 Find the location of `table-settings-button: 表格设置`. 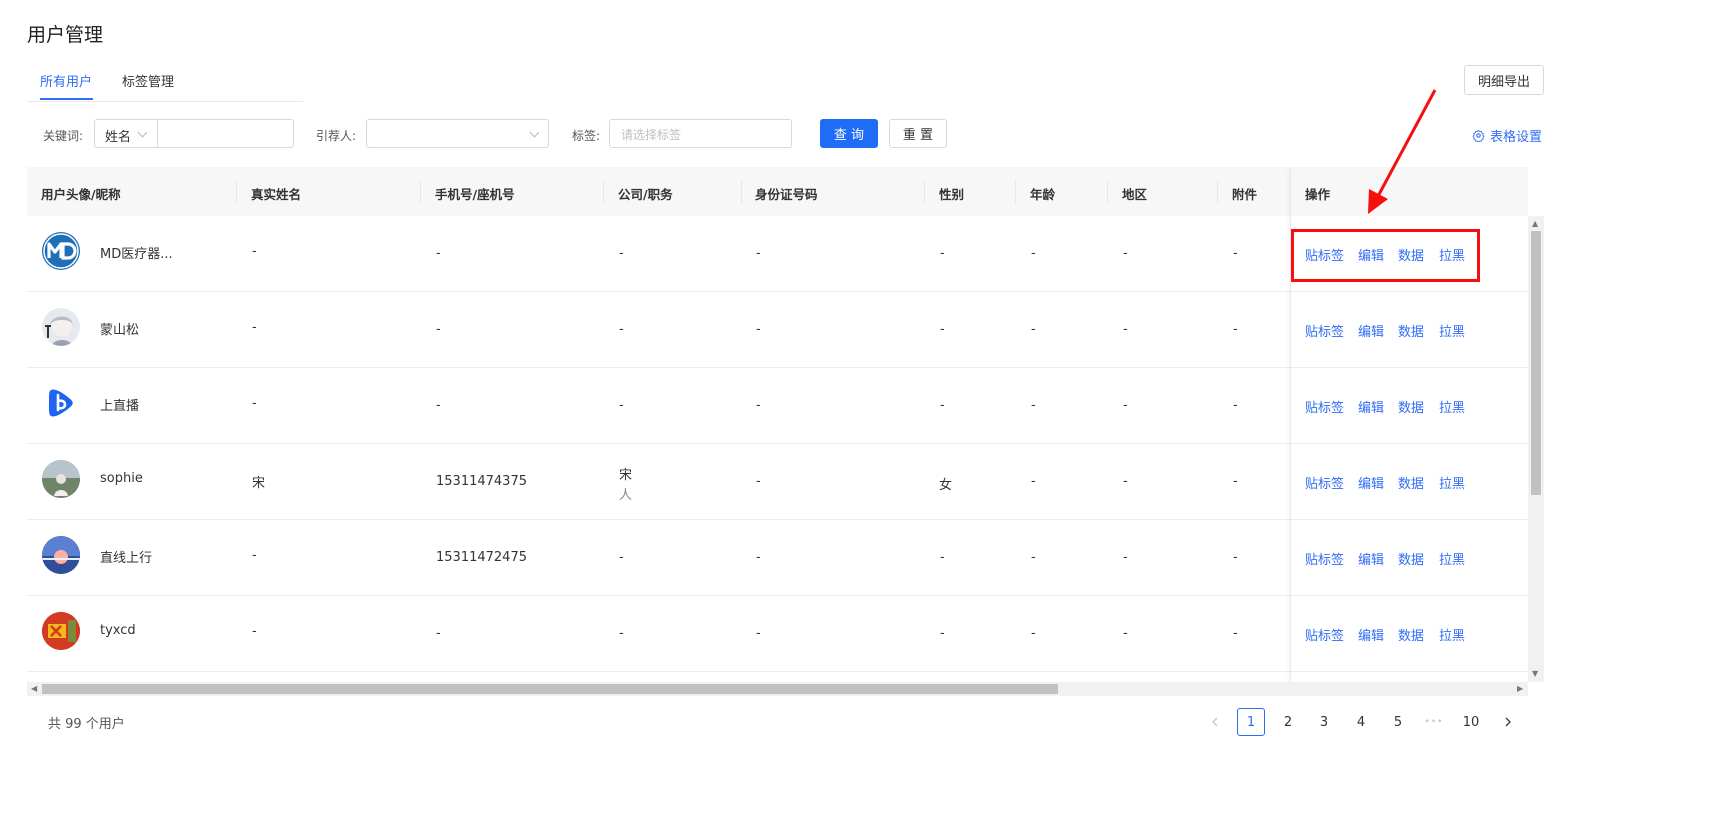

table-settings-button: 表格设置 is located at coordinates (1507, 135).